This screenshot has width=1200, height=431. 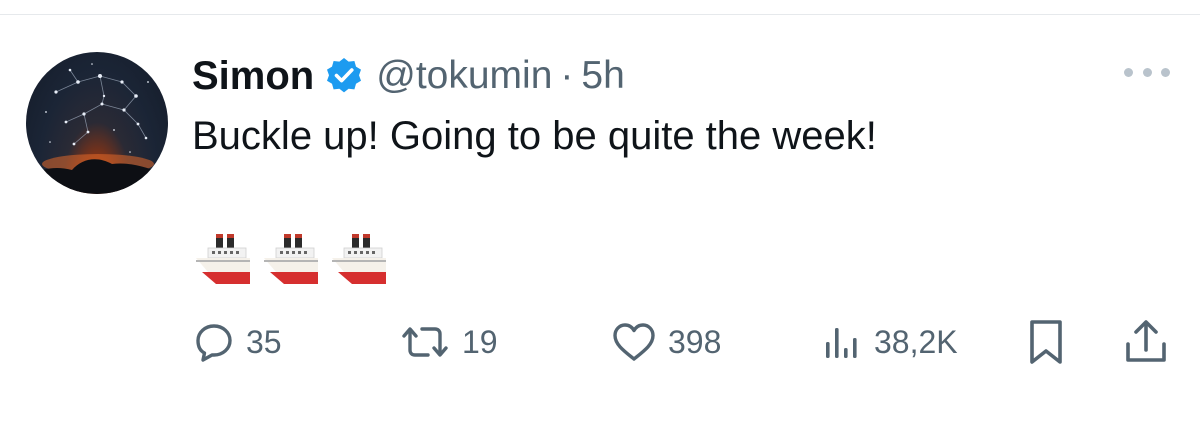 I want to click on bookmark-button, so click(x=1046, y=342).